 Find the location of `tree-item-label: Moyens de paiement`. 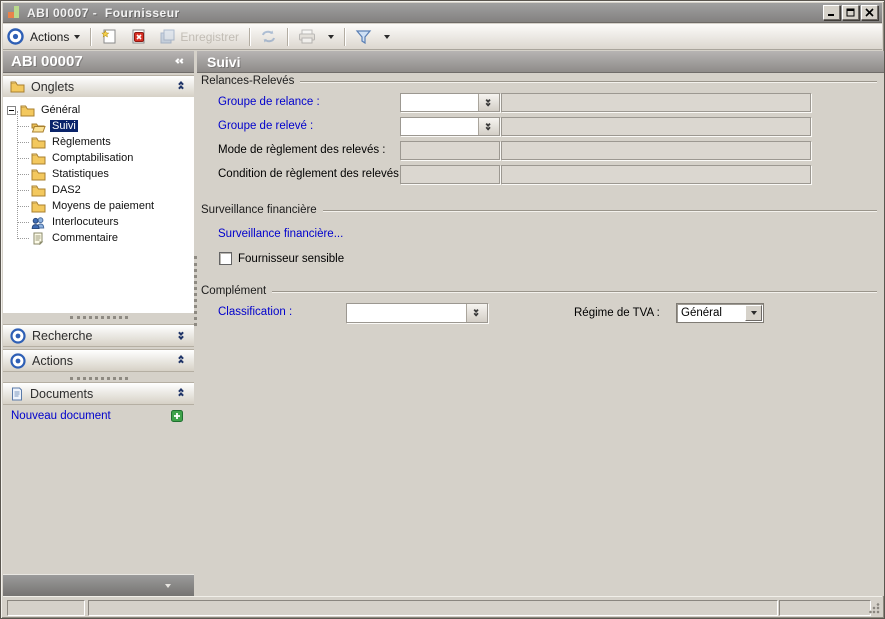

tree-item-label: Moyens de paiement is located at coordinates (103, 206).